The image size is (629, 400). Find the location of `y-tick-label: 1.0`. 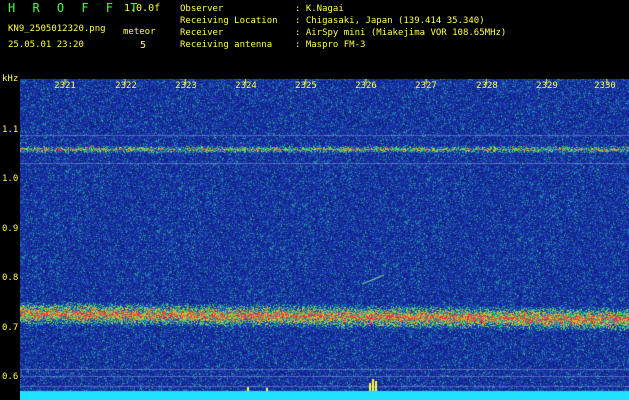

y-tick-label: 1.0 is located at coordinates (10, 179).